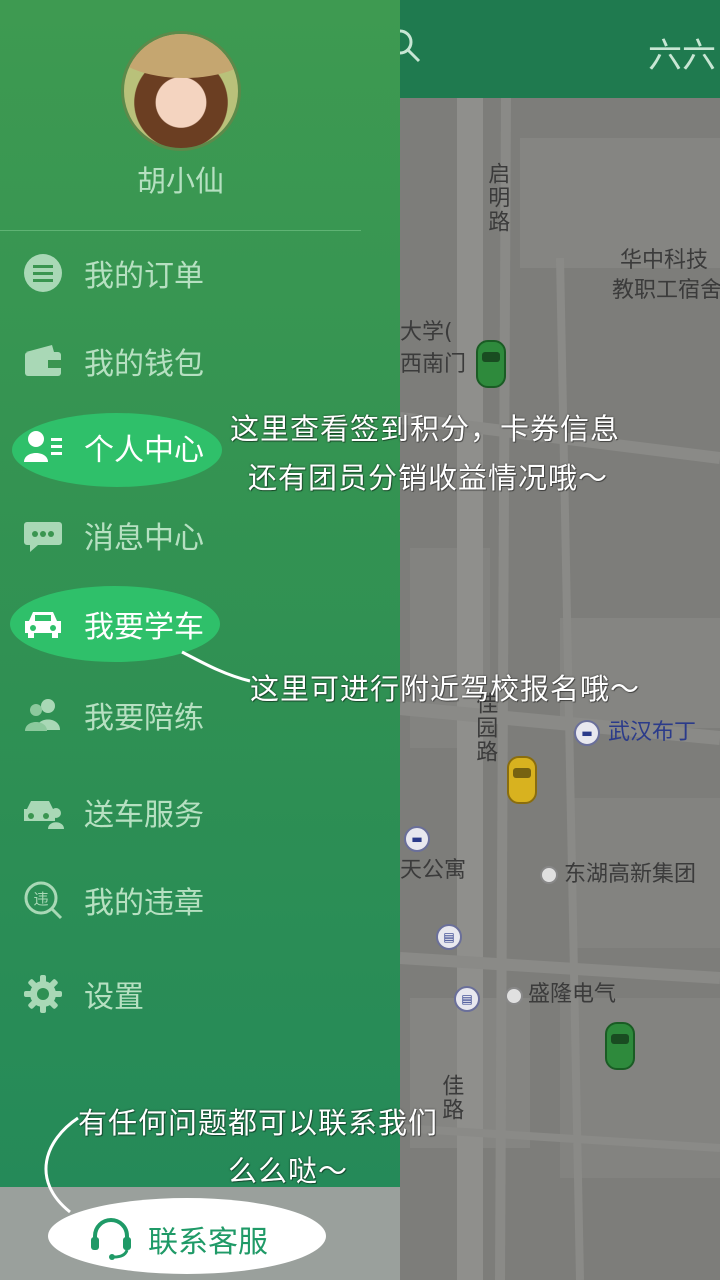  What do you see at coordinates (428, 478) in the screenshot?
I see `annotation-profile-line2: 还有团员分销收益情况哦～` at bounding box center [428, 478].